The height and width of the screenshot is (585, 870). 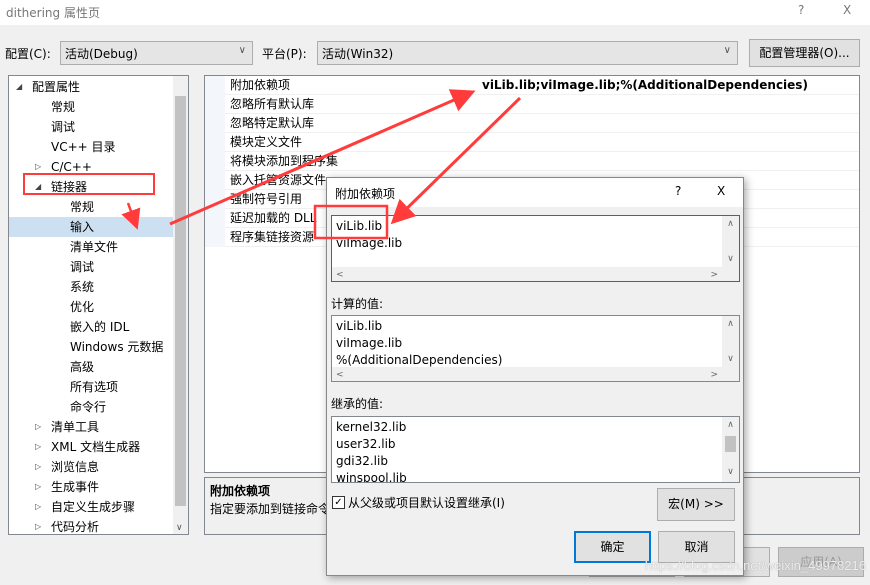 What do you see at coordinates (351, 222) in the screenshot?
I see `highlight-box-vilib` at bounding box center [351, 222].